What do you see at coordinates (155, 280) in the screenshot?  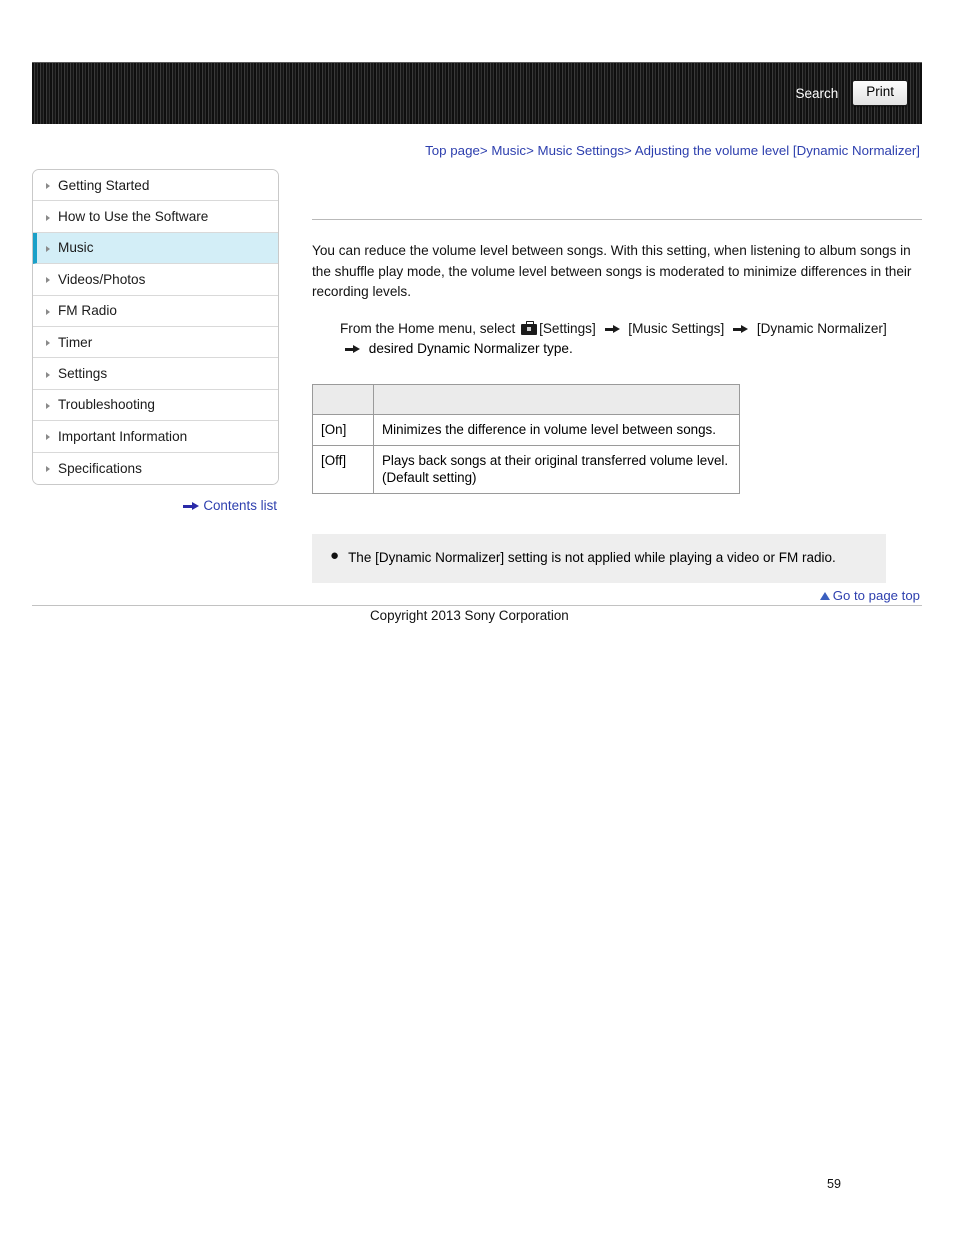 I see `sidebar-item-videos-photos: Videos/Photos` at bounding box center [155, 280].